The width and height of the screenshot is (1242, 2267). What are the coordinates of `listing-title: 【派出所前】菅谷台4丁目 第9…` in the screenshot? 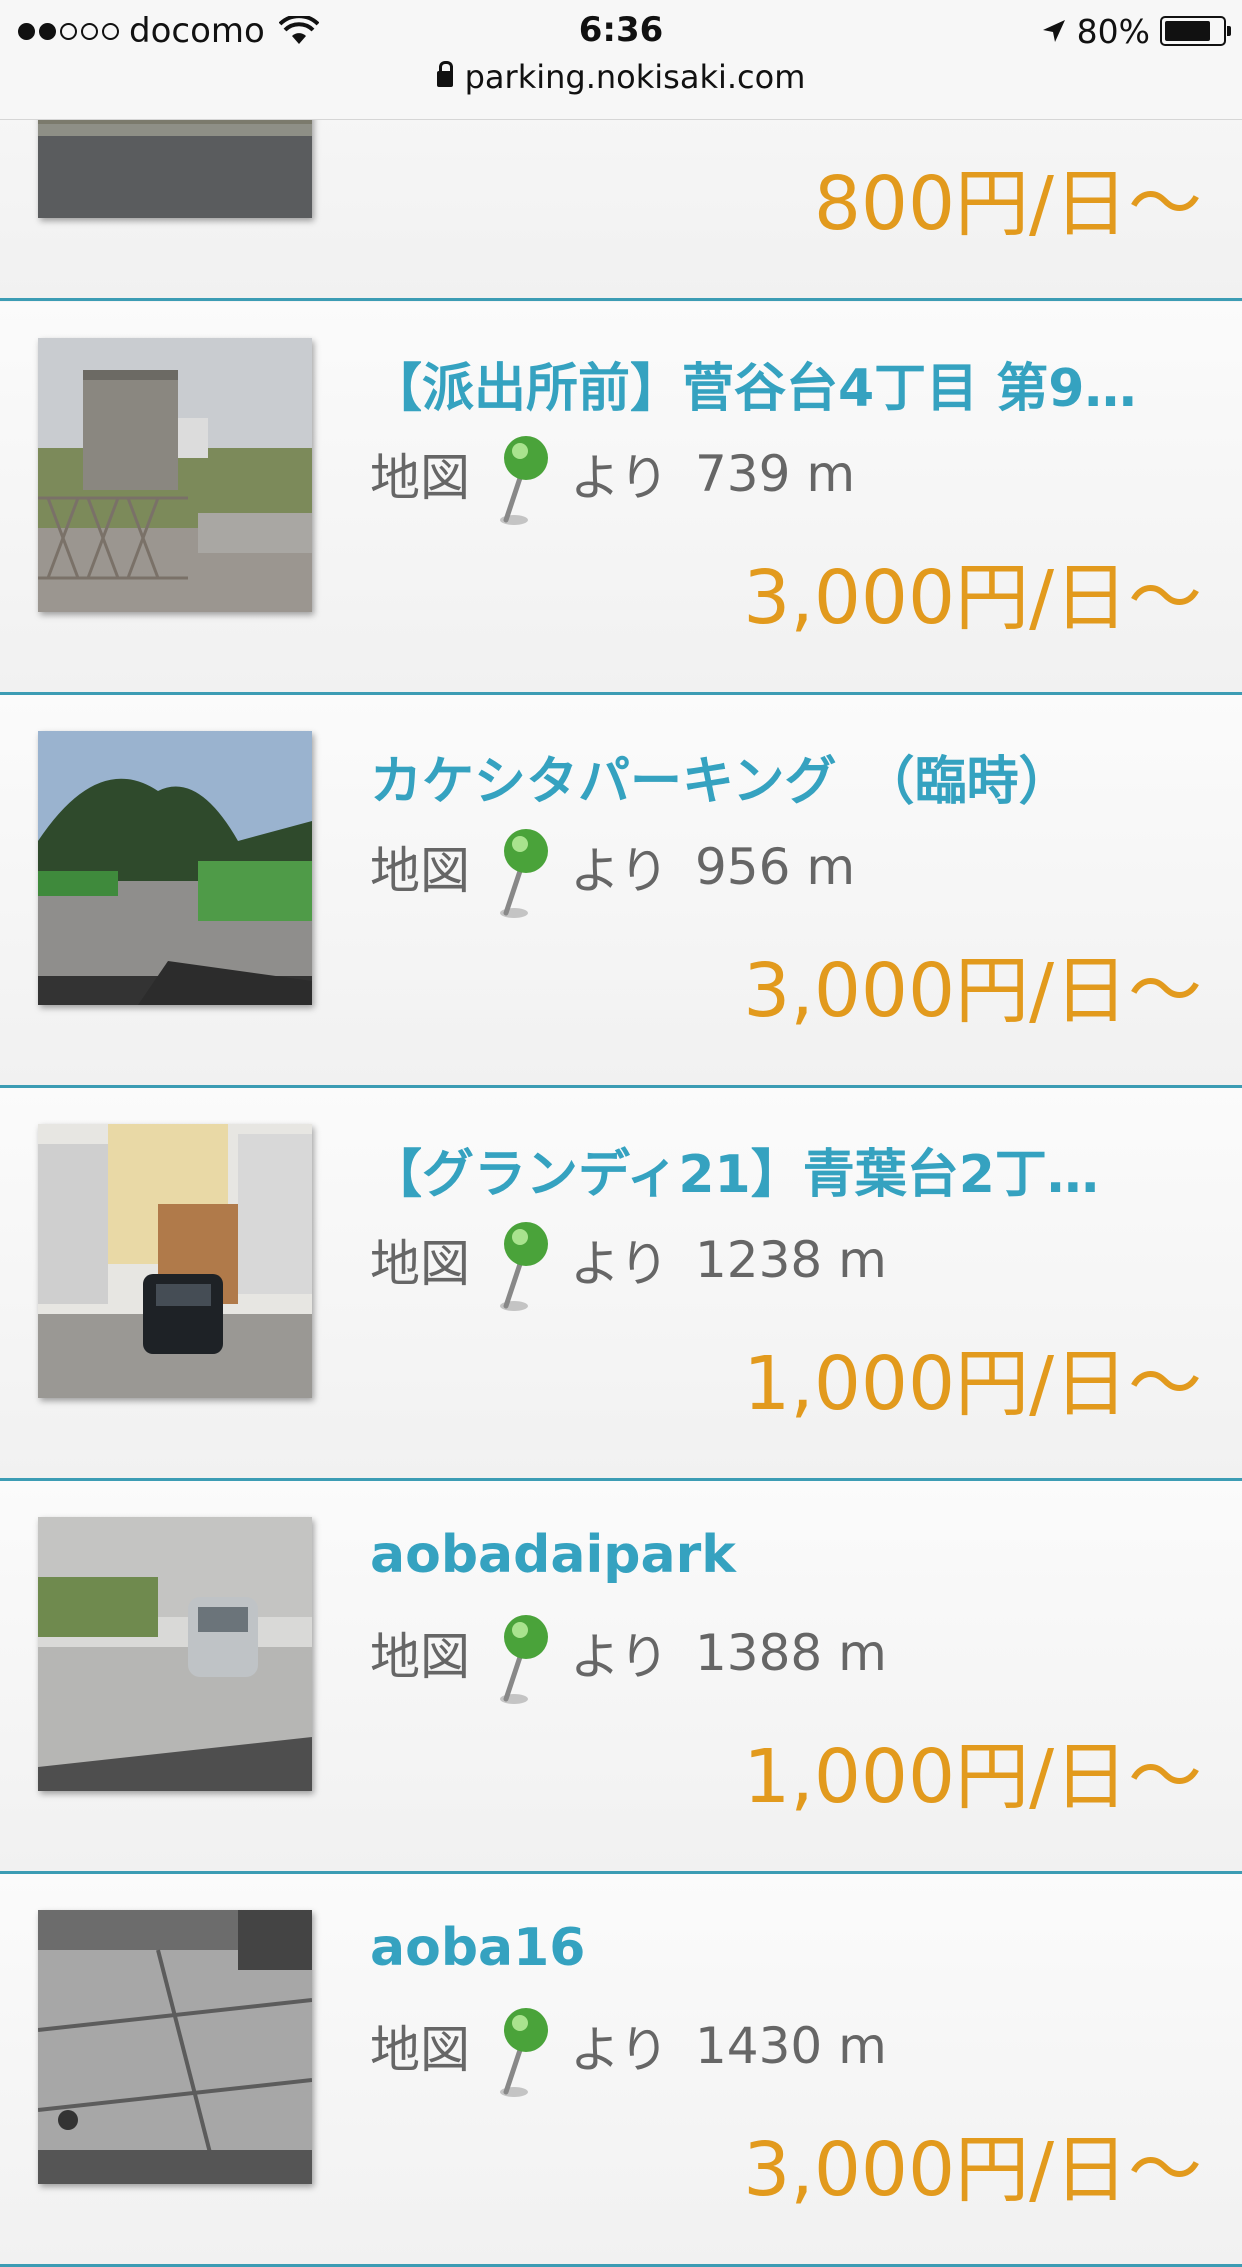 It's located at (788, 383).